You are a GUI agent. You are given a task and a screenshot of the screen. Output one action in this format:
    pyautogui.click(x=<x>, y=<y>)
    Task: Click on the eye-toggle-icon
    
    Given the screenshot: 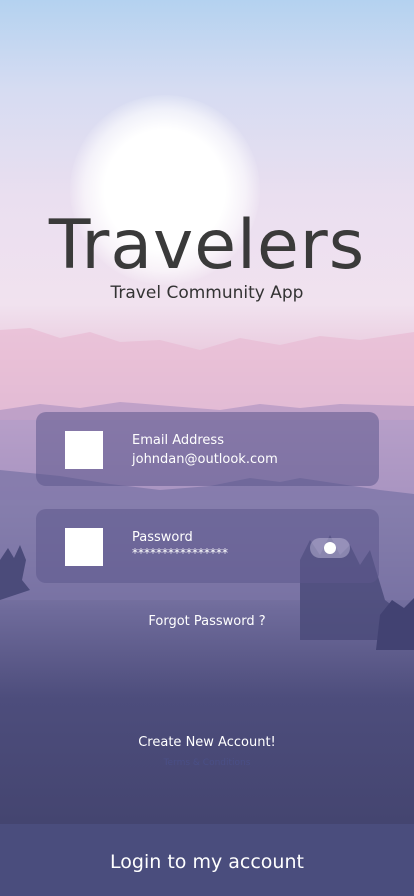 What is the action you would take?
    pyautogui.click(x=330, y=548)
    